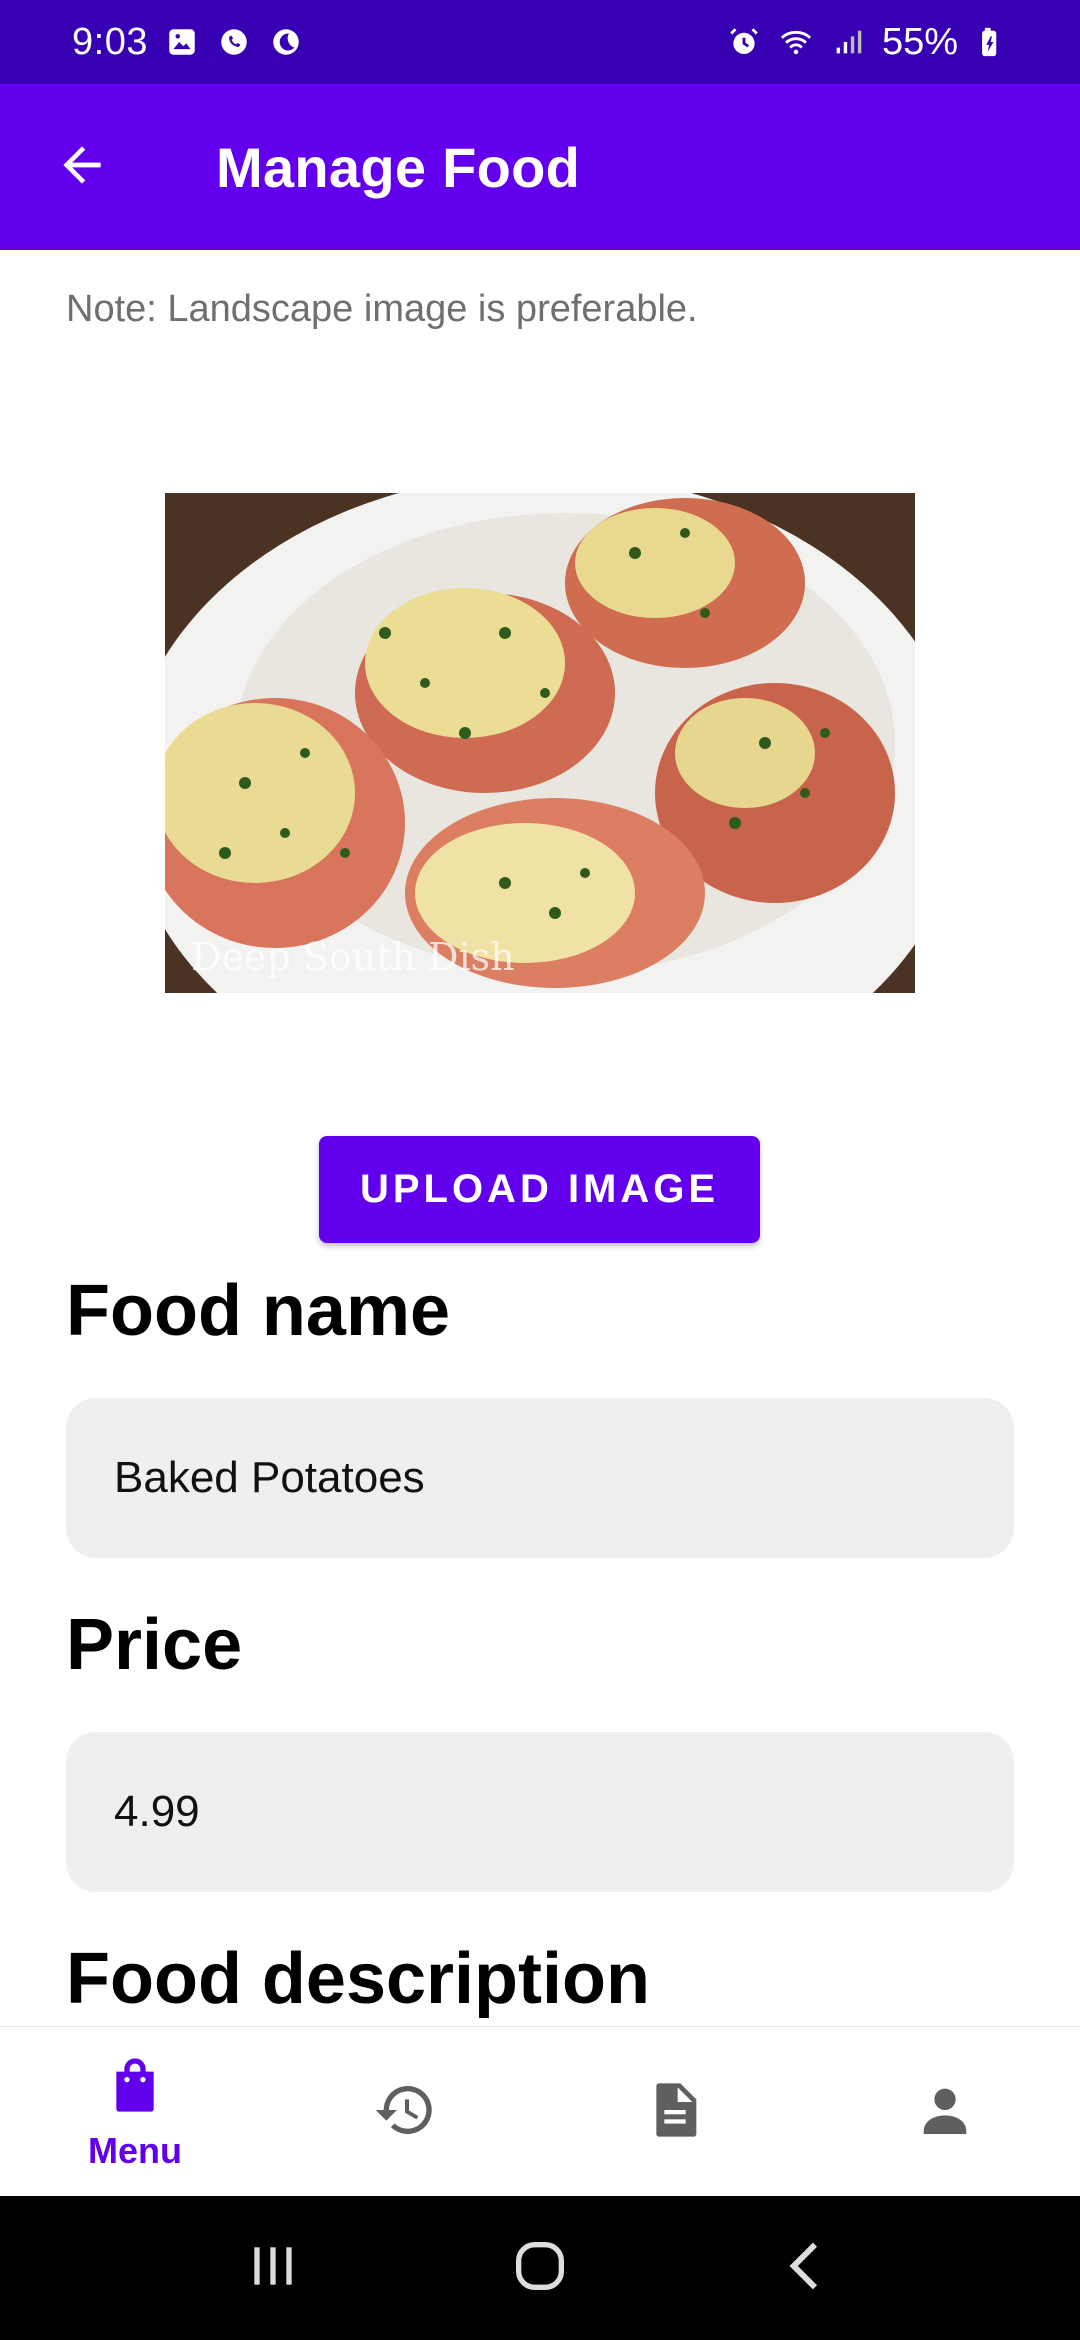 This screenshot has width=1080, height=2340. I want to click on price-label: Price, so click(154, 1645).